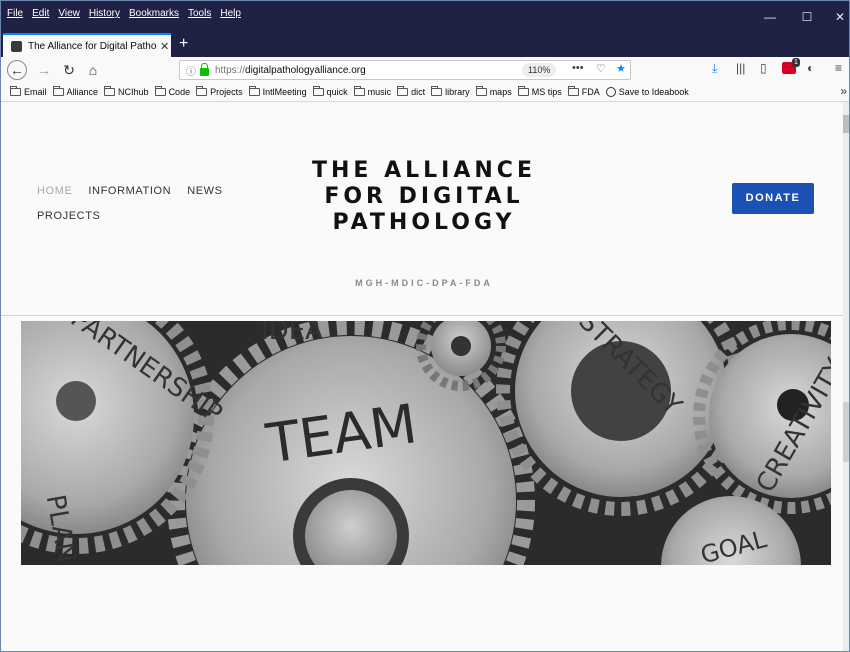 The image size is (850, 652). I want to click on site-title-line-3: PATHOLOGY, so click(424, 222).